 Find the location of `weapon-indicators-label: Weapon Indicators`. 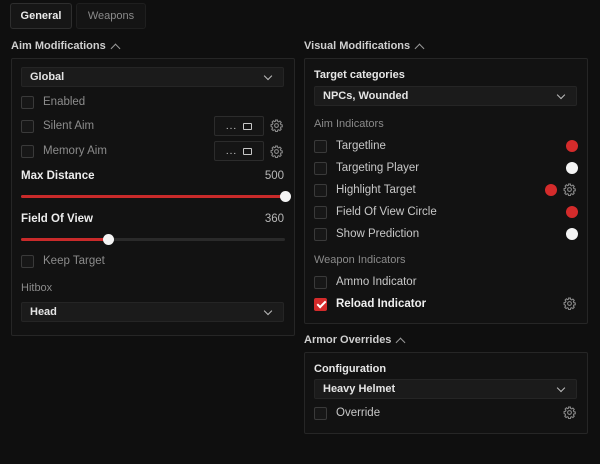

weapon-indicators-label: Weapon Indicators is located at coordinates (360, 260).